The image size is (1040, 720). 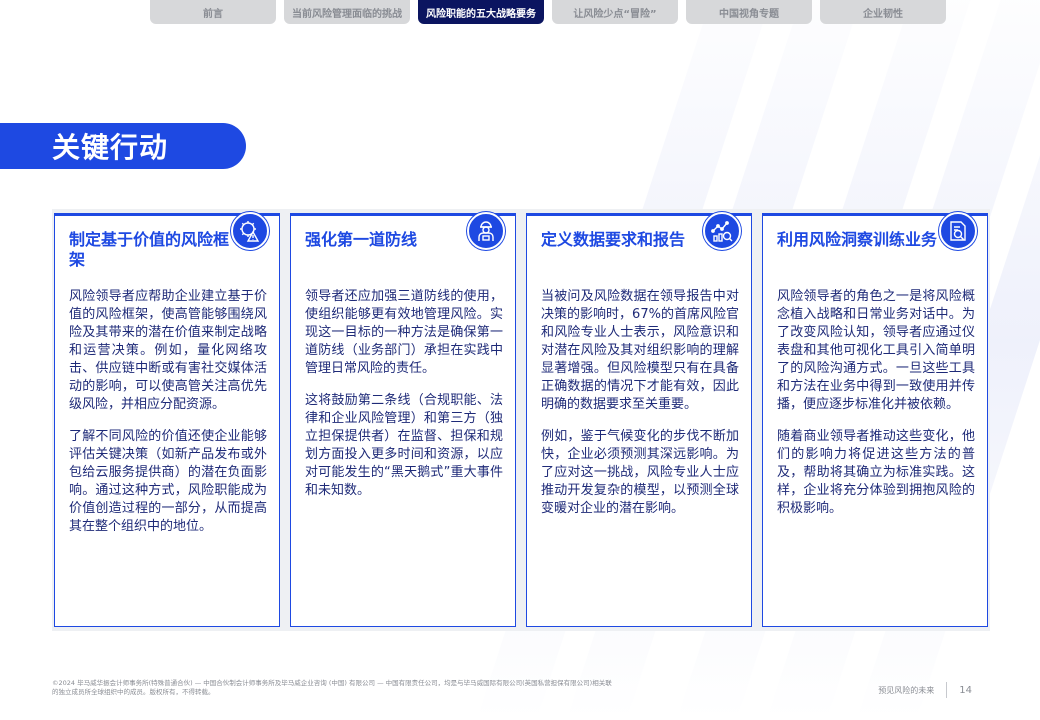 I want to click on card-title: 强化第一道防线, so click(x=361, y=239).